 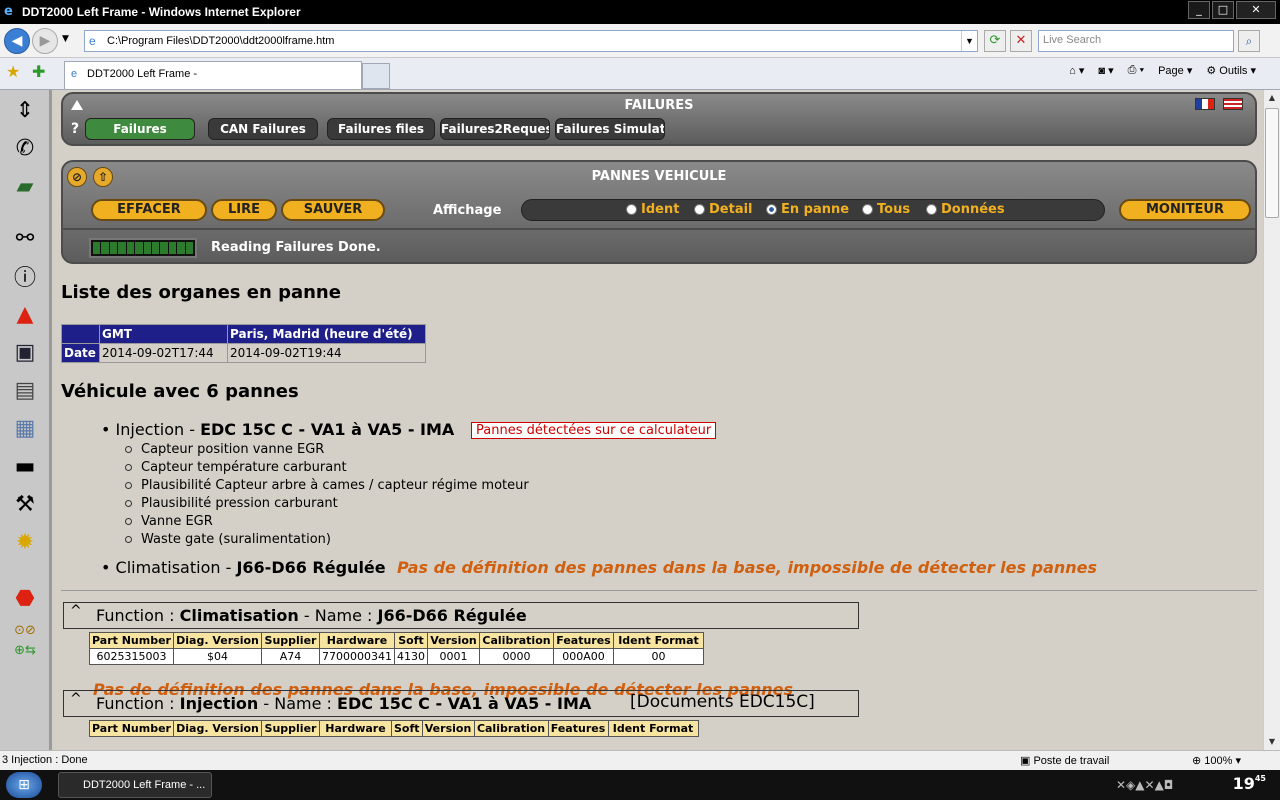 What do you see at coordinates (163, 334) in the screenshot?
I see `gmt-header: GMT` at bounding box center [163, 334].